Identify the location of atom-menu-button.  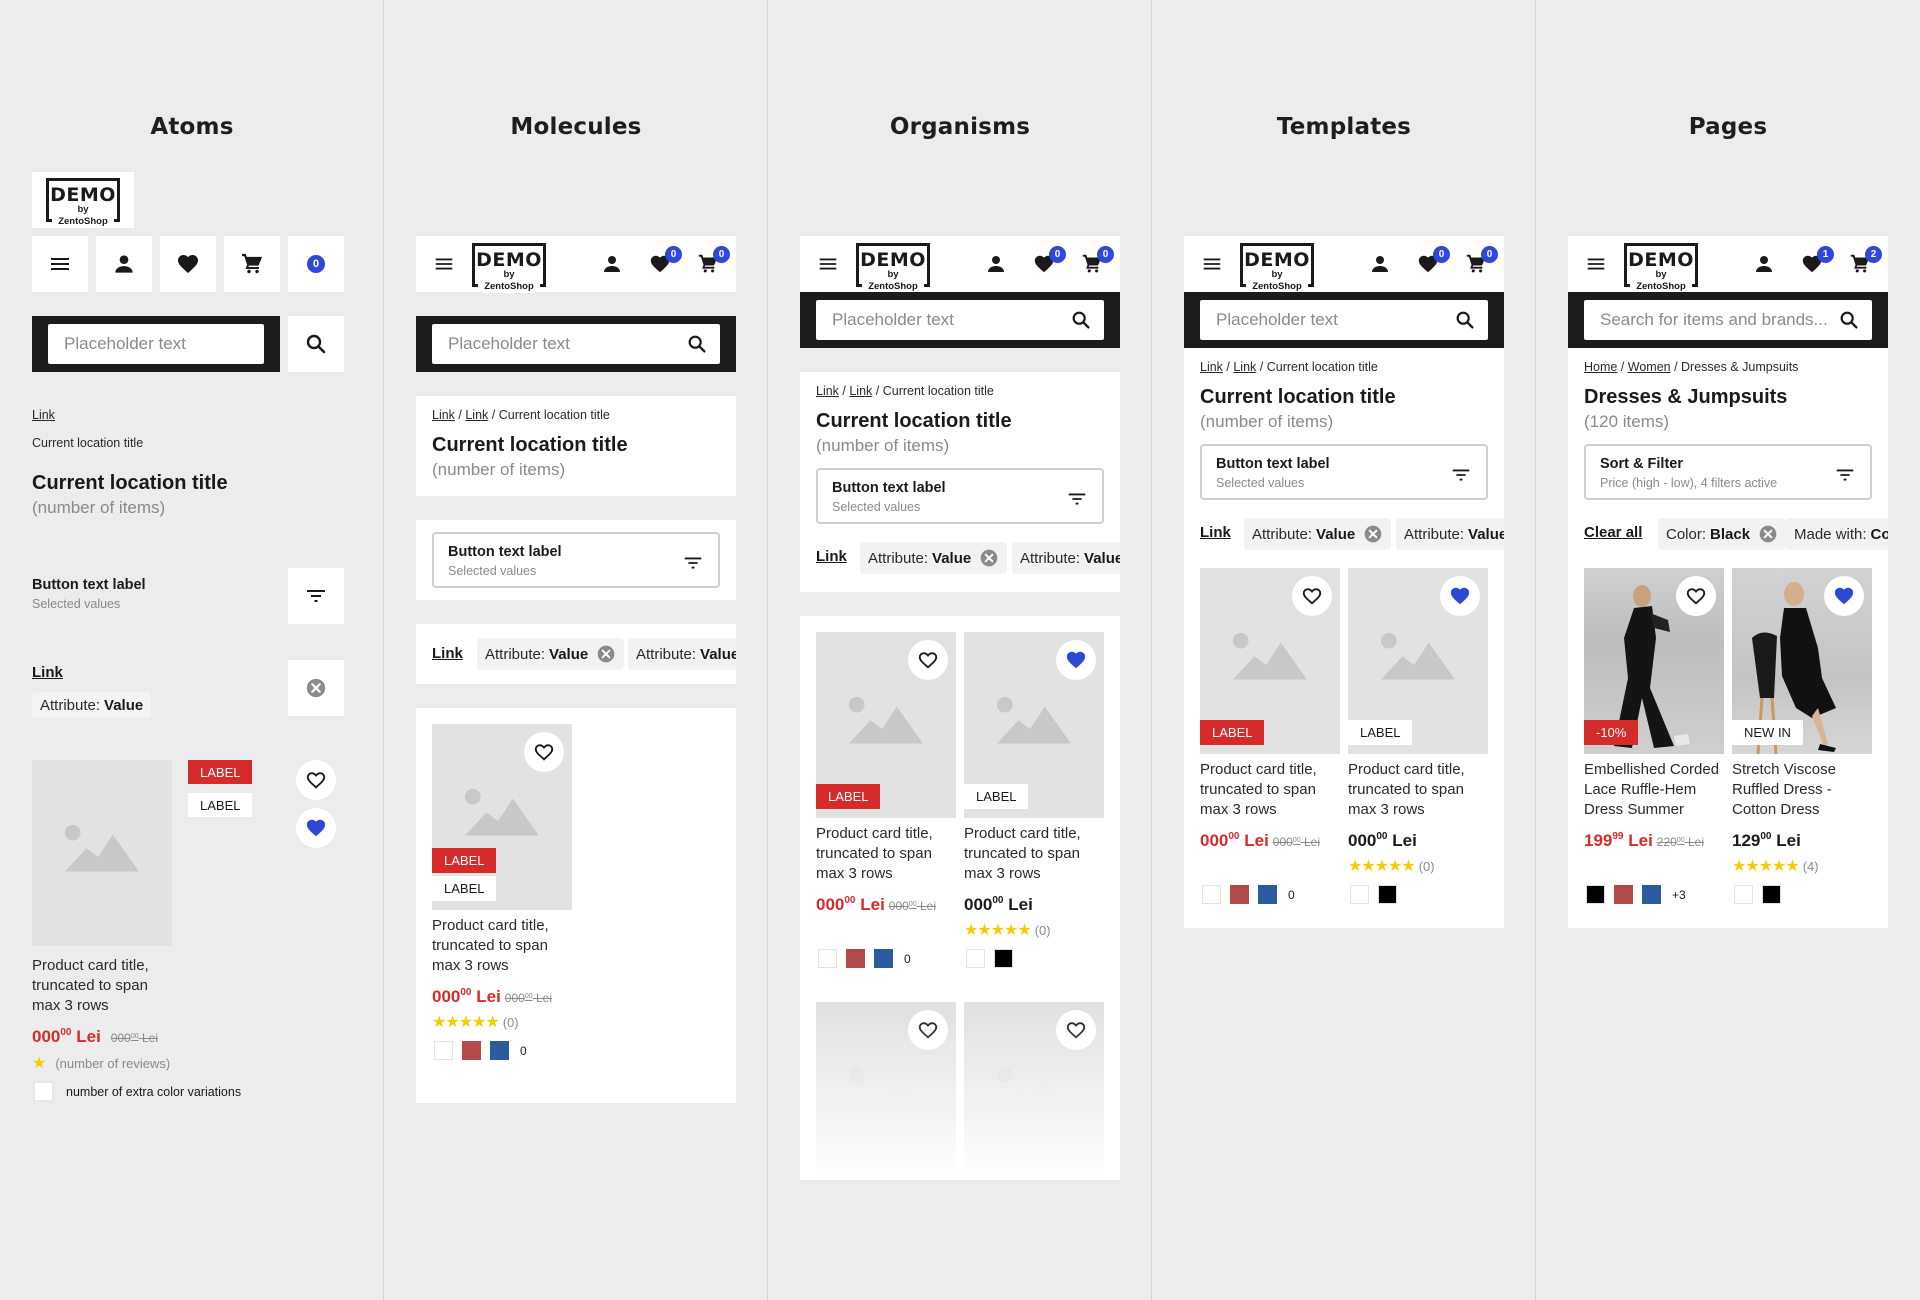
(60, 264).